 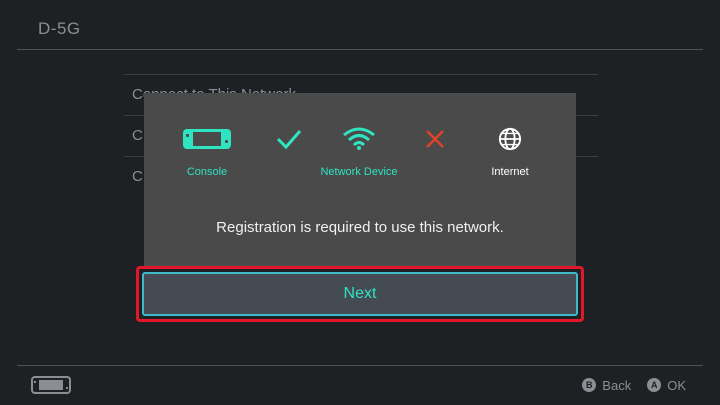 What do you see at coordinates (360, 294) in the screenshot?
I see `next-button: Next` at bounding box center [360, 294].